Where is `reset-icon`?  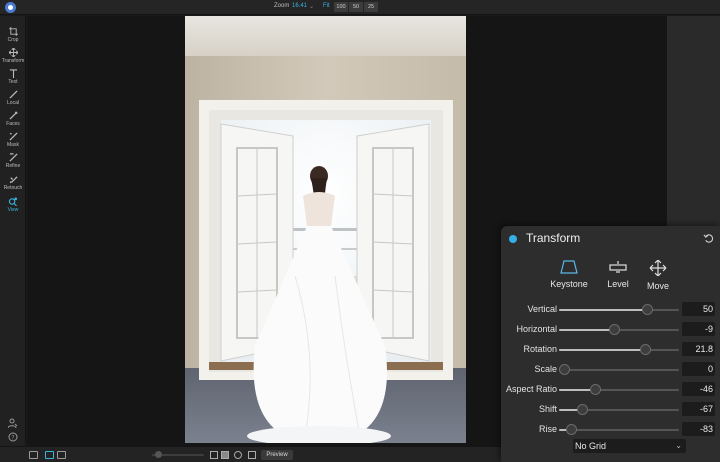
reset-icon is located at coordinates (708, 238).